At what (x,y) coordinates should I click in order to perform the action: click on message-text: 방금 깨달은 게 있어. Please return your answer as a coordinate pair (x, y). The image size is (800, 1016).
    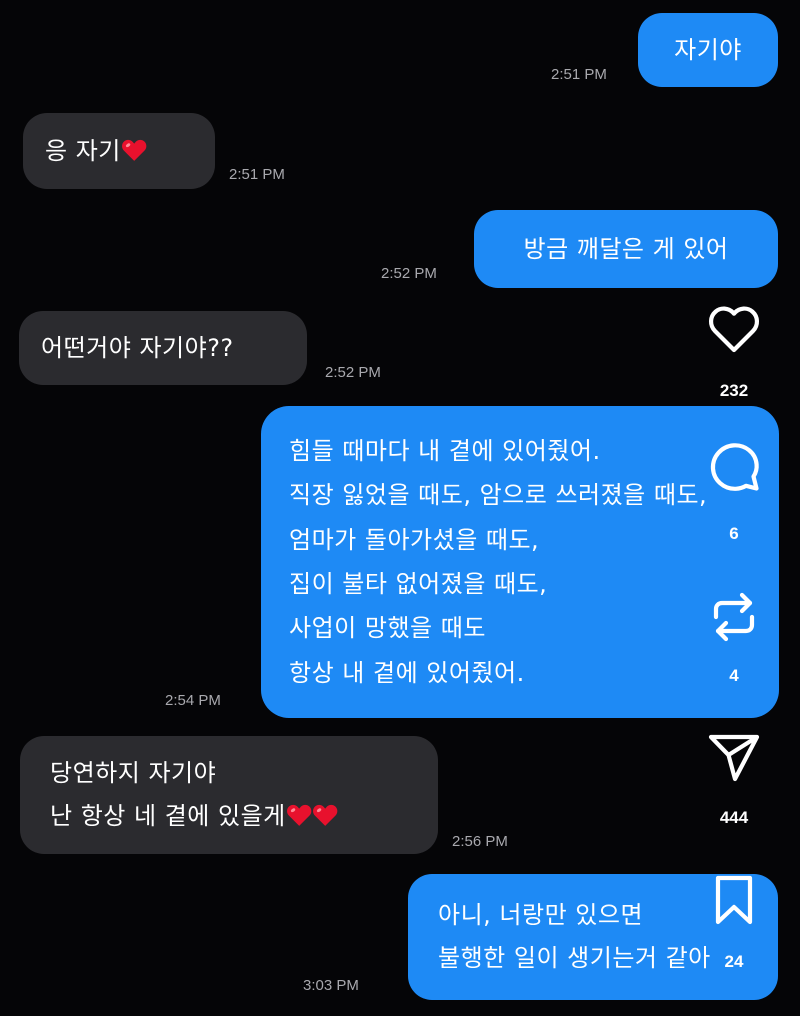
    Looking at the image, I should click on (626, 248).